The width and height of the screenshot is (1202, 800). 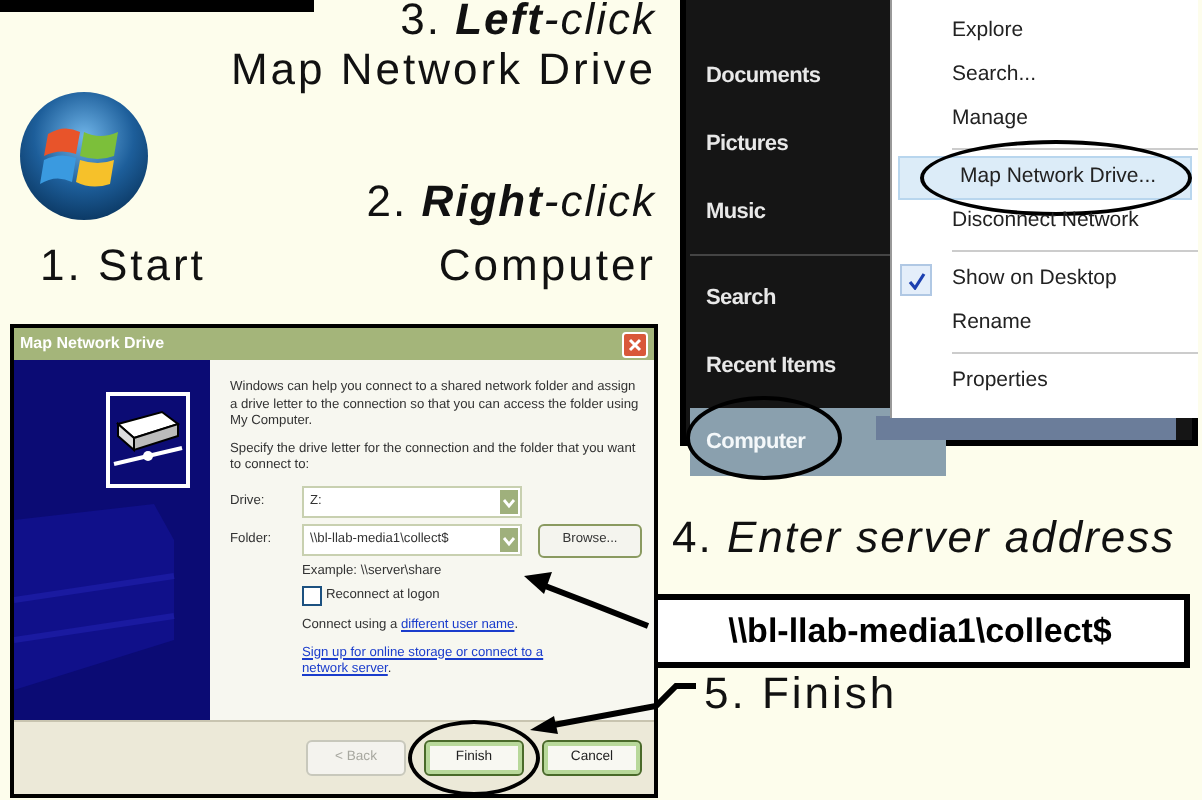 What do you see at coordinates (587, 600) in the screenshot?
I see `arrow` at bounding box center [587, 600].